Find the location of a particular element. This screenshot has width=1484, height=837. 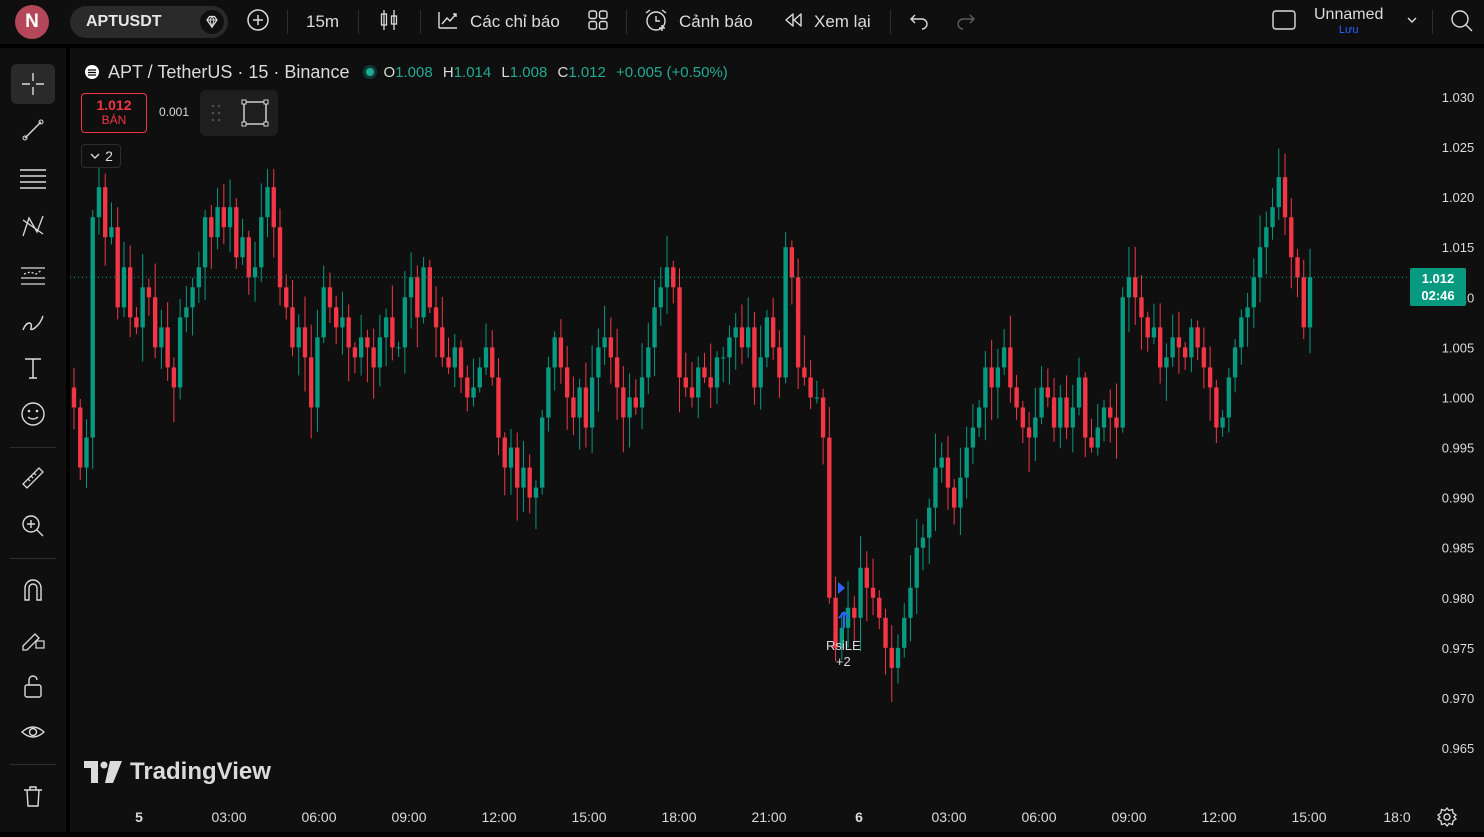

smiley-icon is located at coordinates (33, 414).